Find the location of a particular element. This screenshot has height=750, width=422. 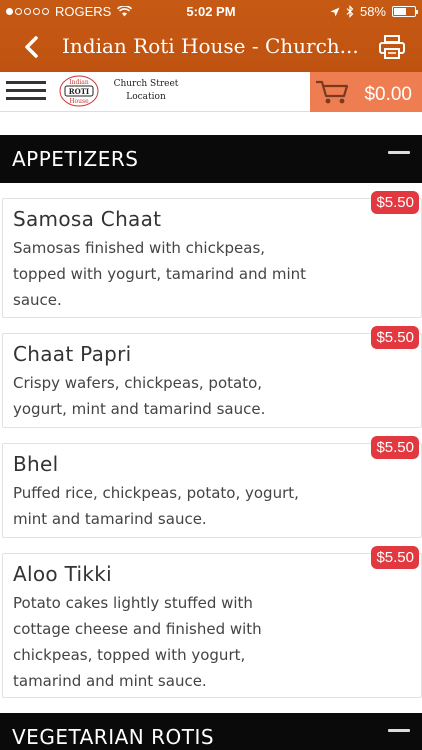

restaurant-logo: Indian ROTI House is located at coordinates (79, 91).